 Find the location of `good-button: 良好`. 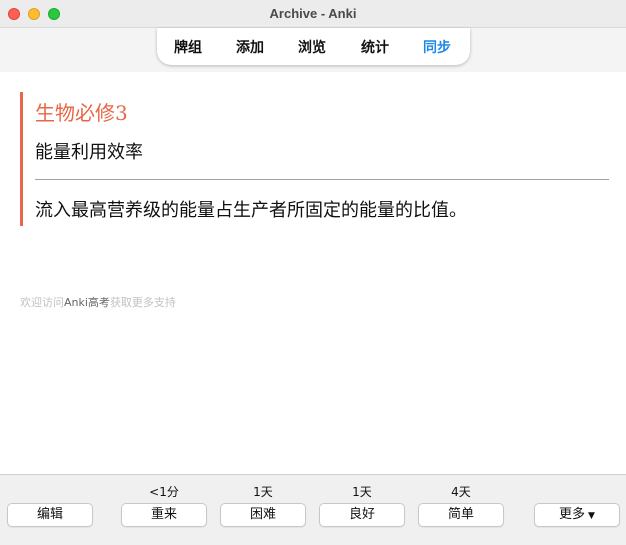

good-button: 良好 is located at coordinates (362, 515).